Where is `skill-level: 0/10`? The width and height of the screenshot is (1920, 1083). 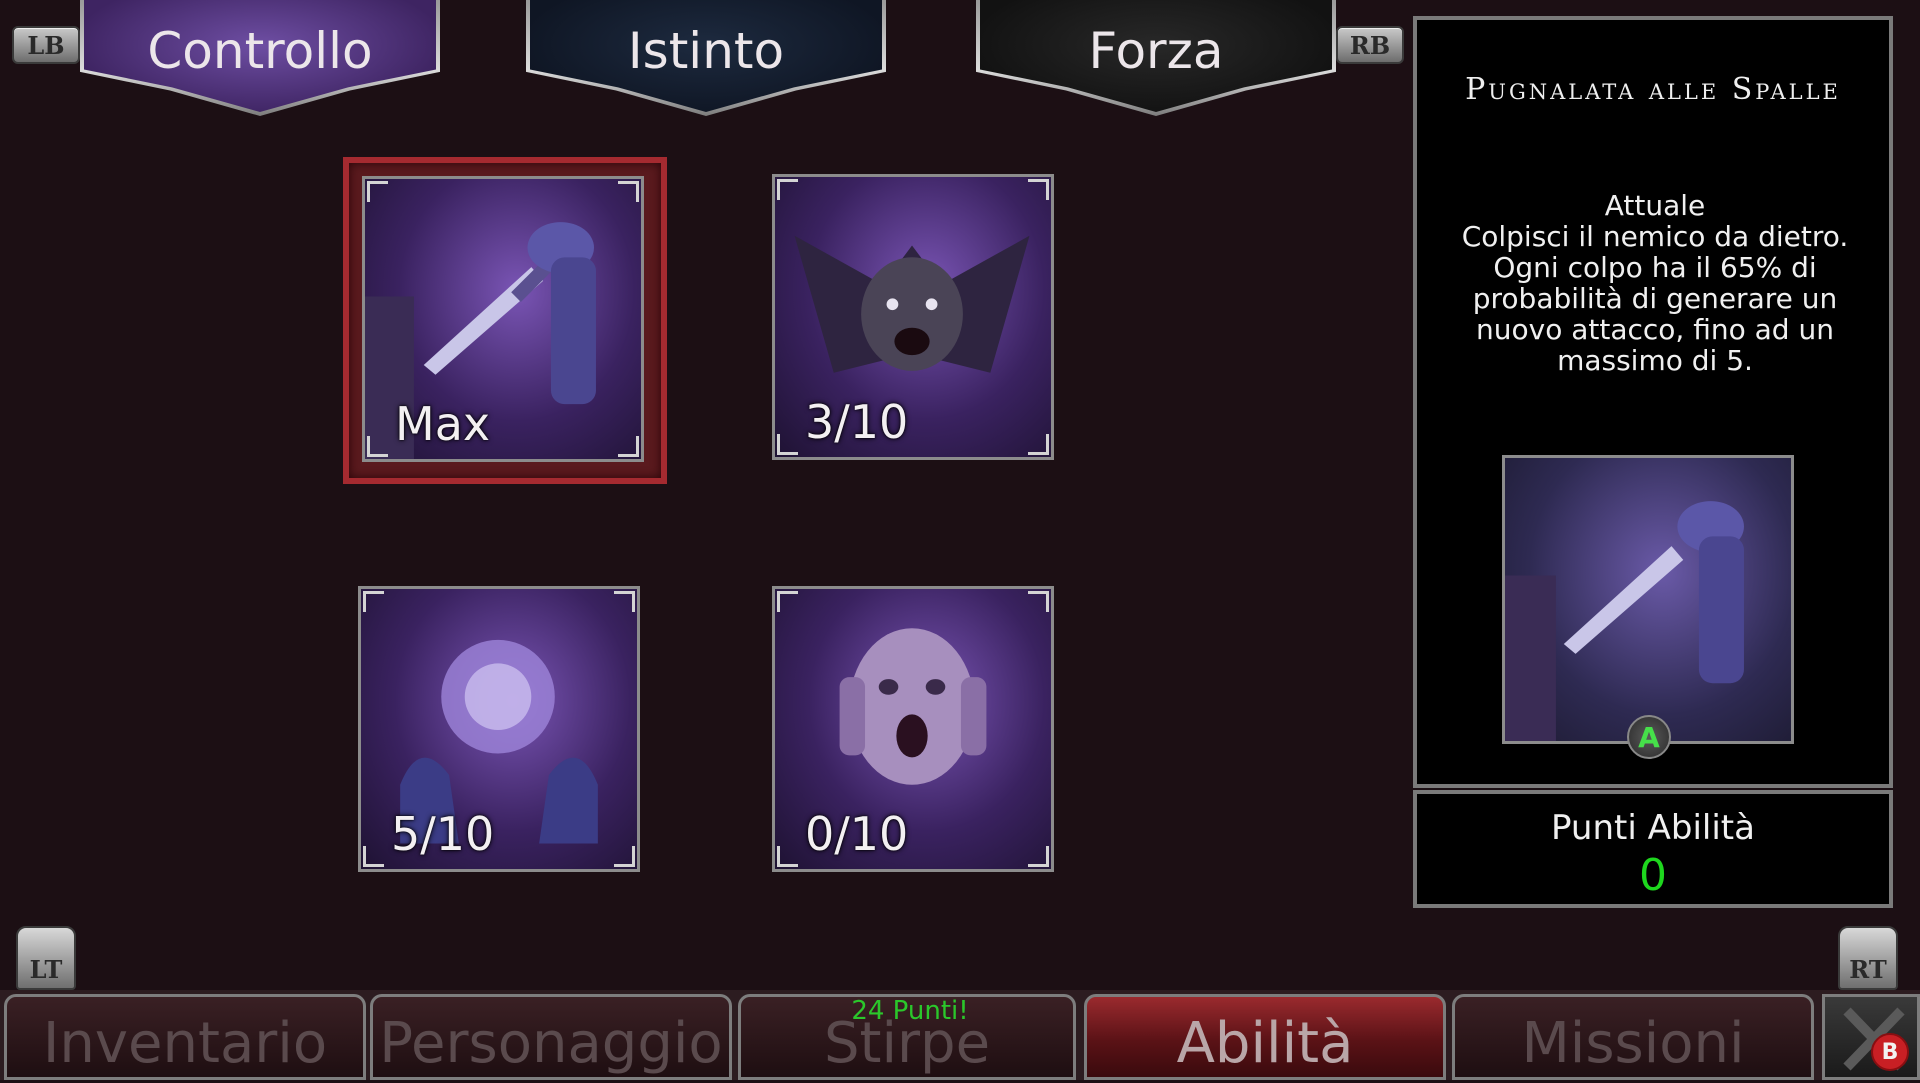
skill-level: 0/10 is located at coordinates (857, 834).